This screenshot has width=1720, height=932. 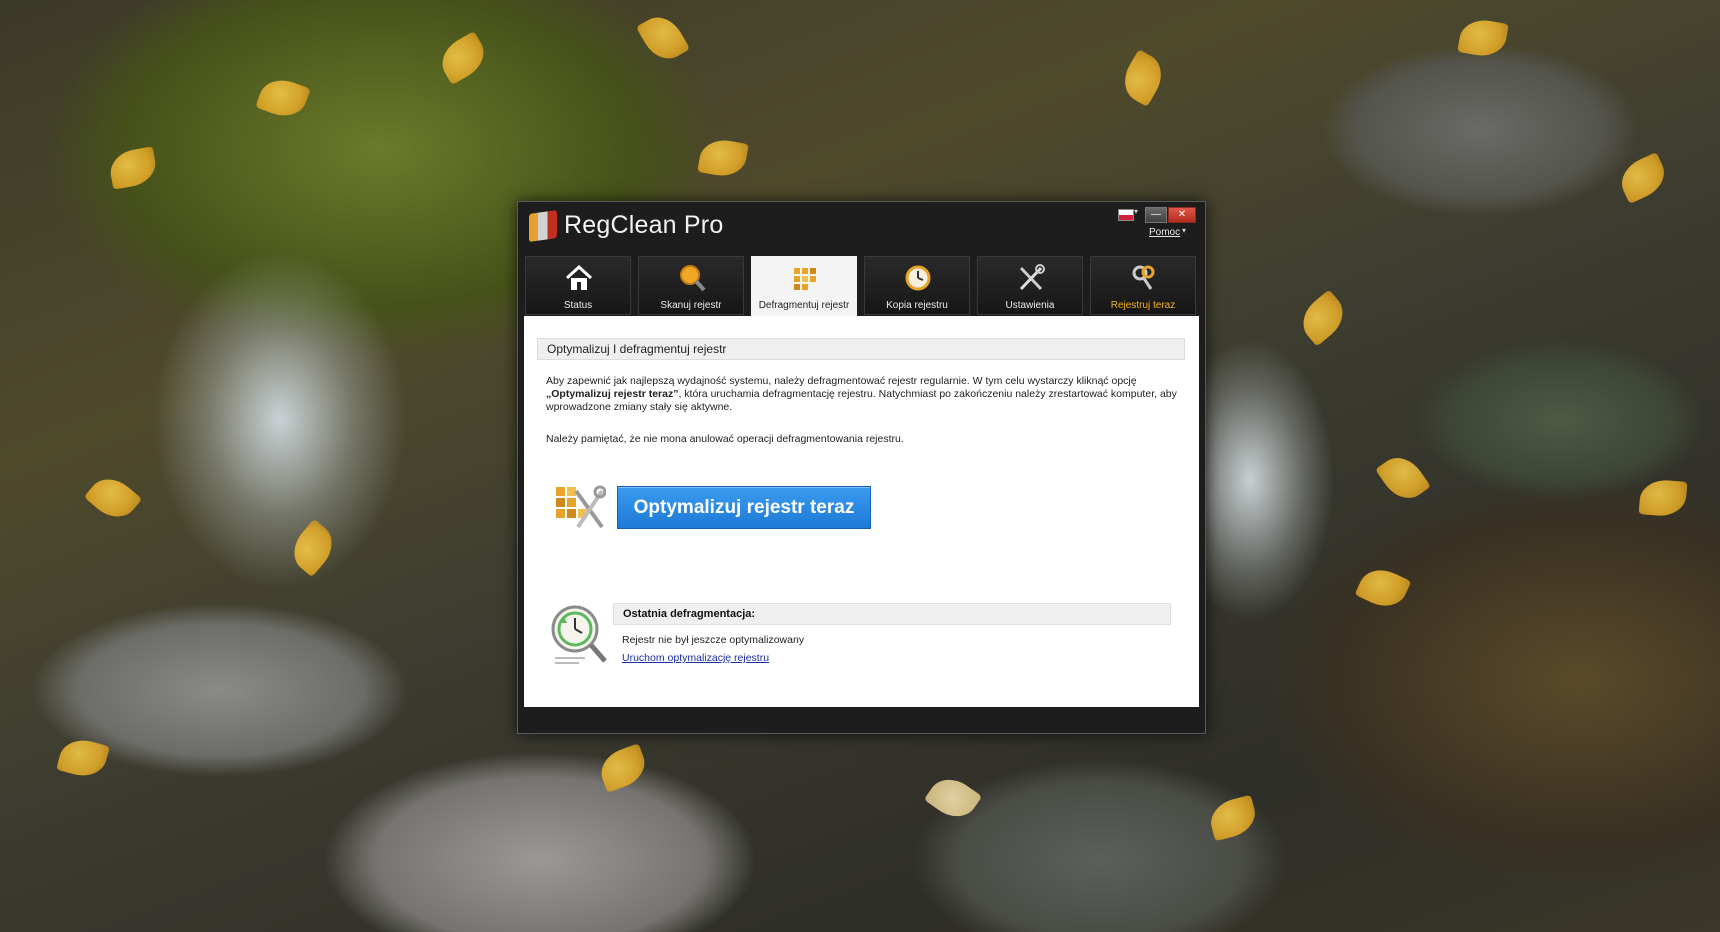 I want to click on tab-label: Skanuj rejestr, so click(x=691, y=305).